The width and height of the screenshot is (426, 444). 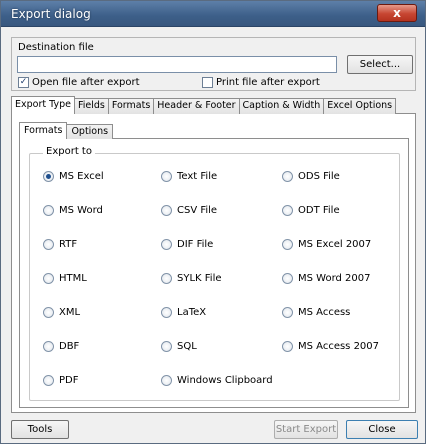 I want to click on radio-odt-file: ODT File, so click(x=311, y=210).